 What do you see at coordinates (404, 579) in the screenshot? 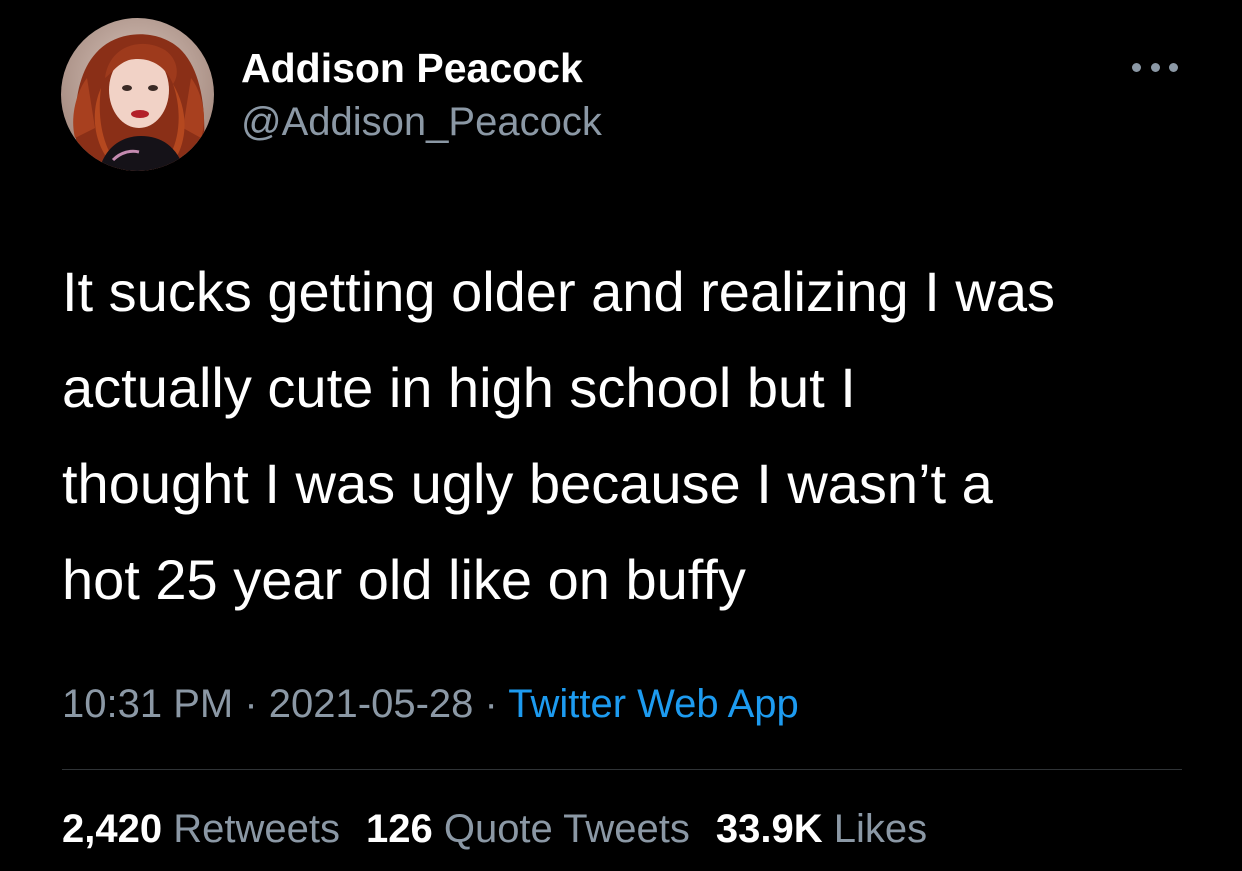
I see `tweet-text-line: hot 25 year old like on buffy` at bounding box center [404, 579].